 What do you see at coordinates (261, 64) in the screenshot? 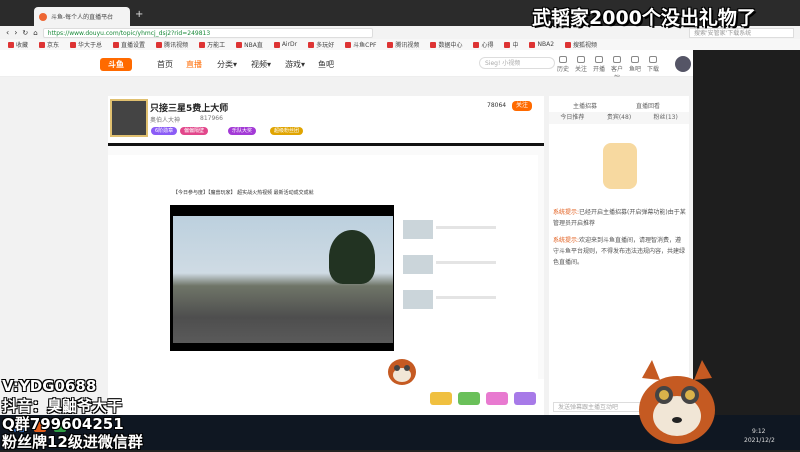
I see `nav-video: 视频▾` at bounding box center [261, 64].